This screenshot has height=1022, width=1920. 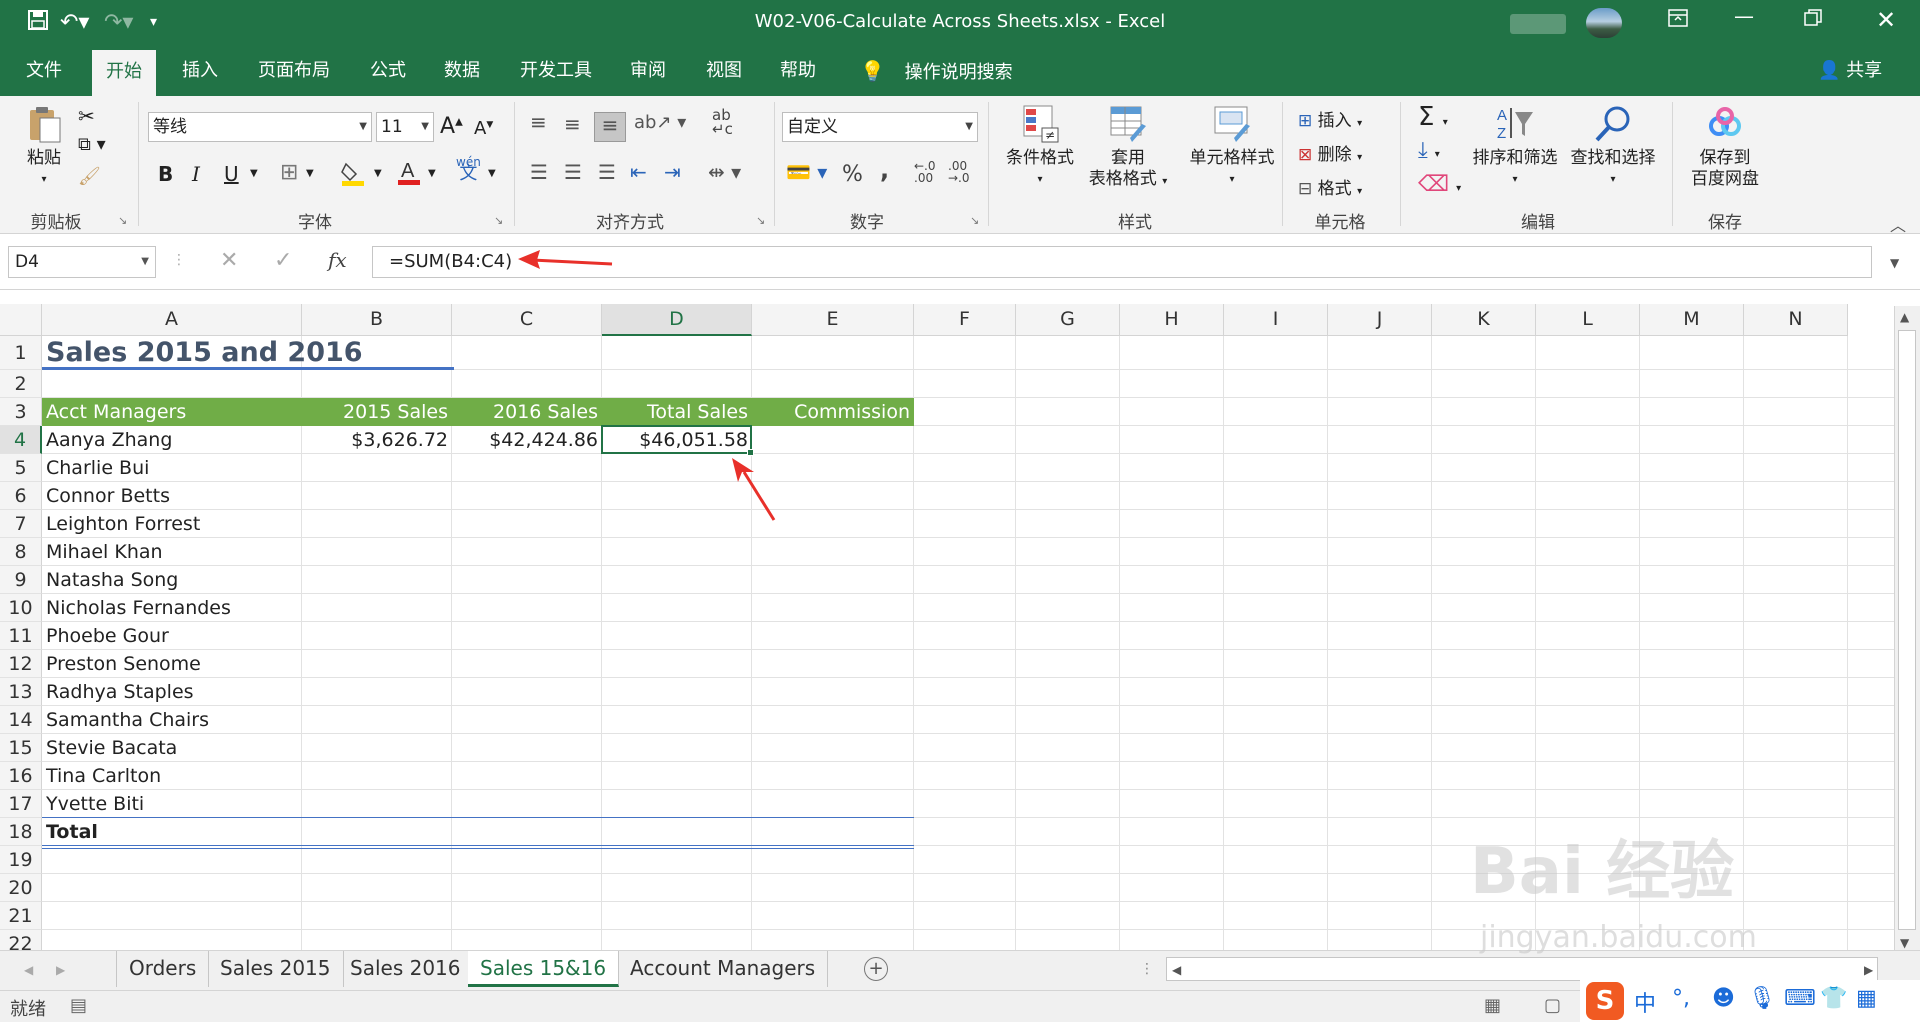 What do you see at coordinates (172, 412) in the screenshot?
I see `column-heading: Acct Managers` at bounding box center [172, 412].